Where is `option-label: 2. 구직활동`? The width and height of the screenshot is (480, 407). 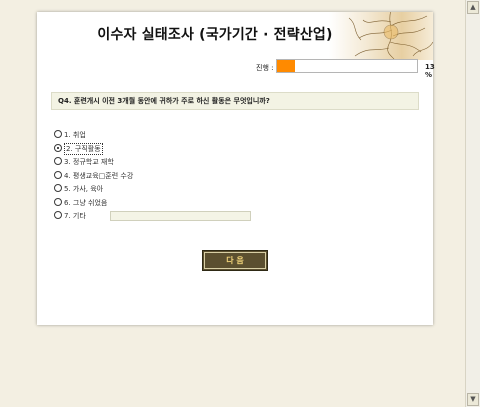
option-label: 2. 구직활동 is located at coordinates (83, 148).